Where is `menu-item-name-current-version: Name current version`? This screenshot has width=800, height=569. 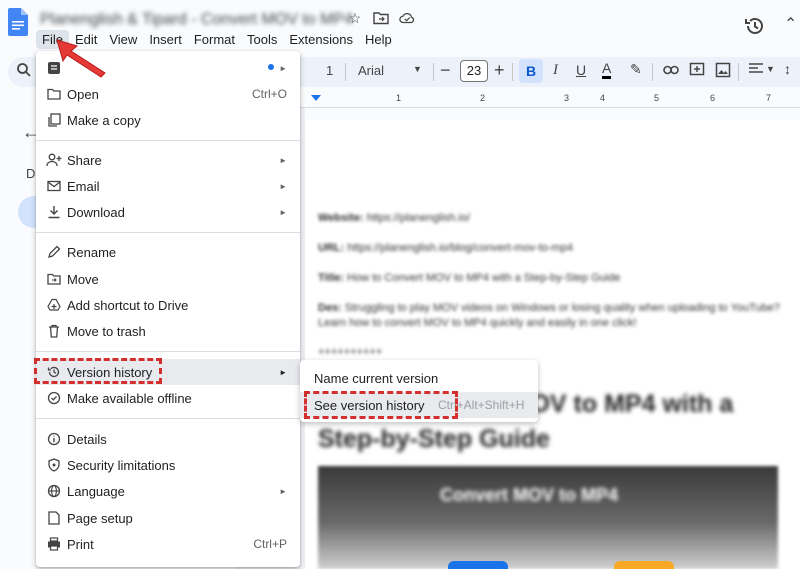 menu-item-name-current-version: Name current version is located at coordinates (419, 378).